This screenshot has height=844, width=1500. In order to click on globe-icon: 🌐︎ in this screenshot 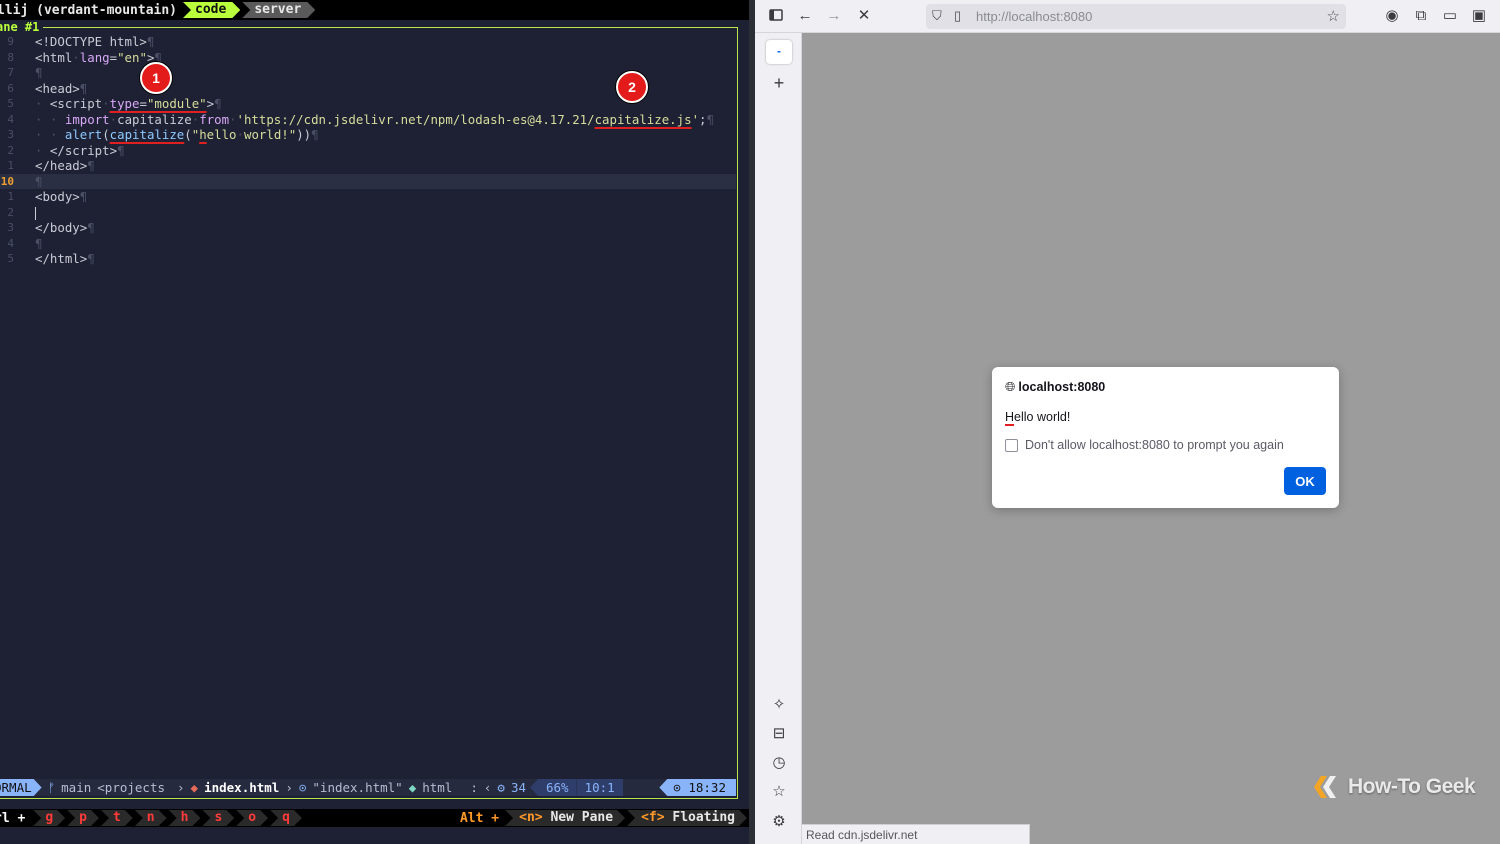, I will do `click(1010, 386)`.